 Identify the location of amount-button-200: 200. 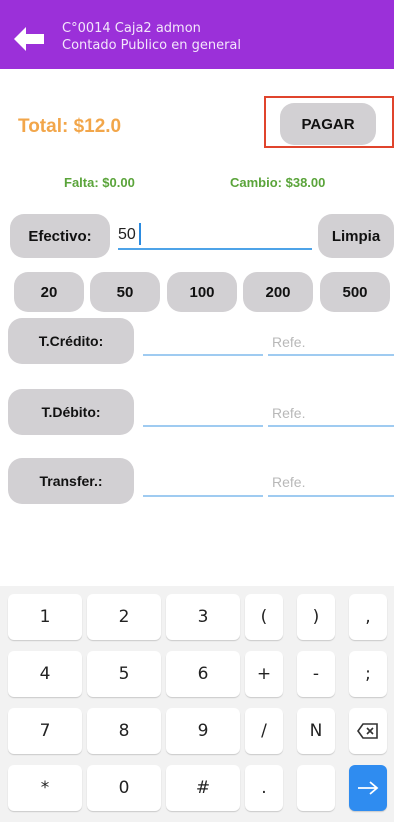
(278, 292).